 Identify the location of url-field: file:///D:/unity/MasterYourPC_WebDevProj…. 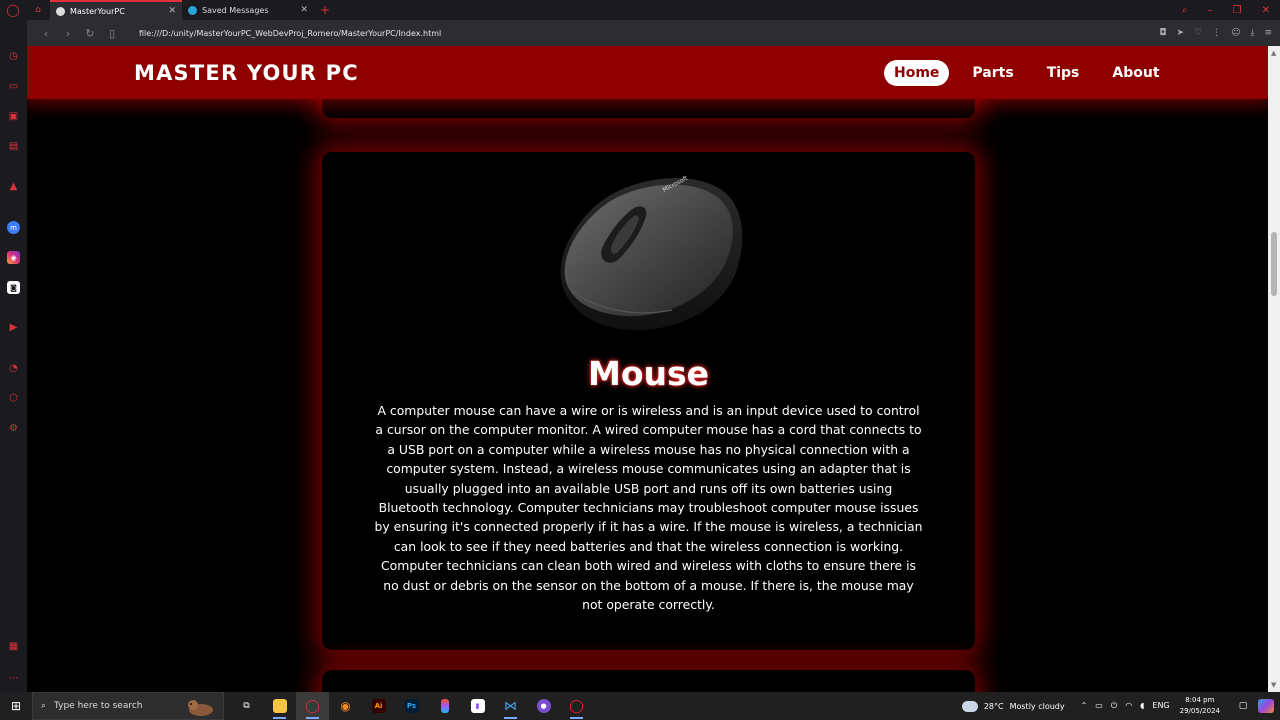
(649, 33).